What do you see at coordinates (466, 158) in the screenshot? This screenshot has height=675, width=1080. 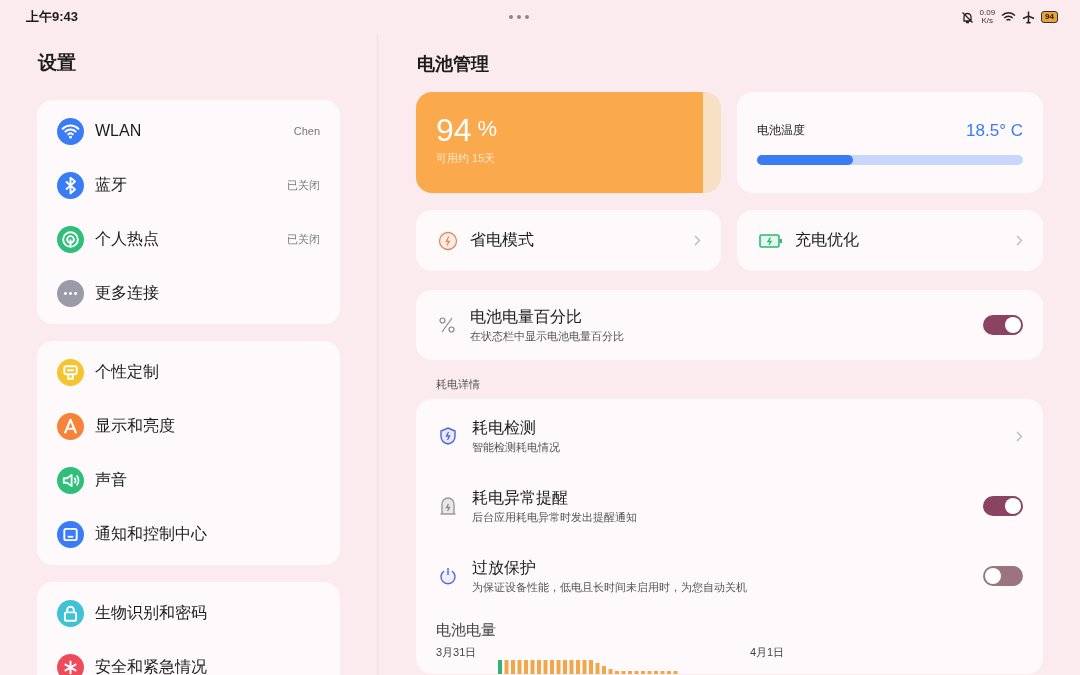 I see `battery-estimate: 可用约 15天` at bounding box center [466, 158].